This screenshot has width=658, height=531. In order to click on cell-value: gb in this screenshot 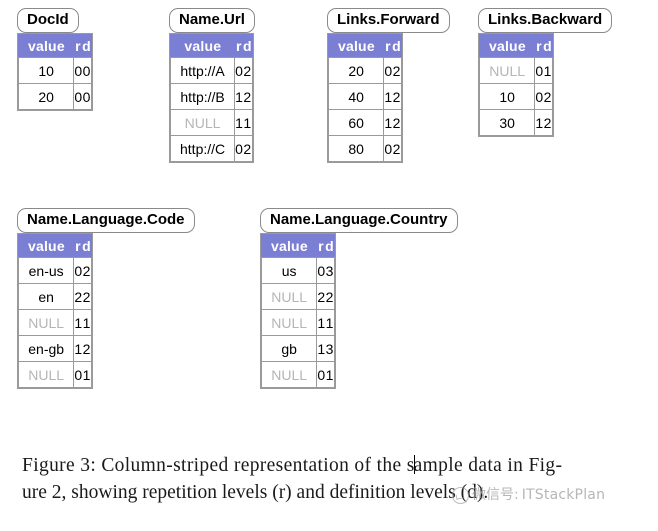, I will do `click(289, 348)`.